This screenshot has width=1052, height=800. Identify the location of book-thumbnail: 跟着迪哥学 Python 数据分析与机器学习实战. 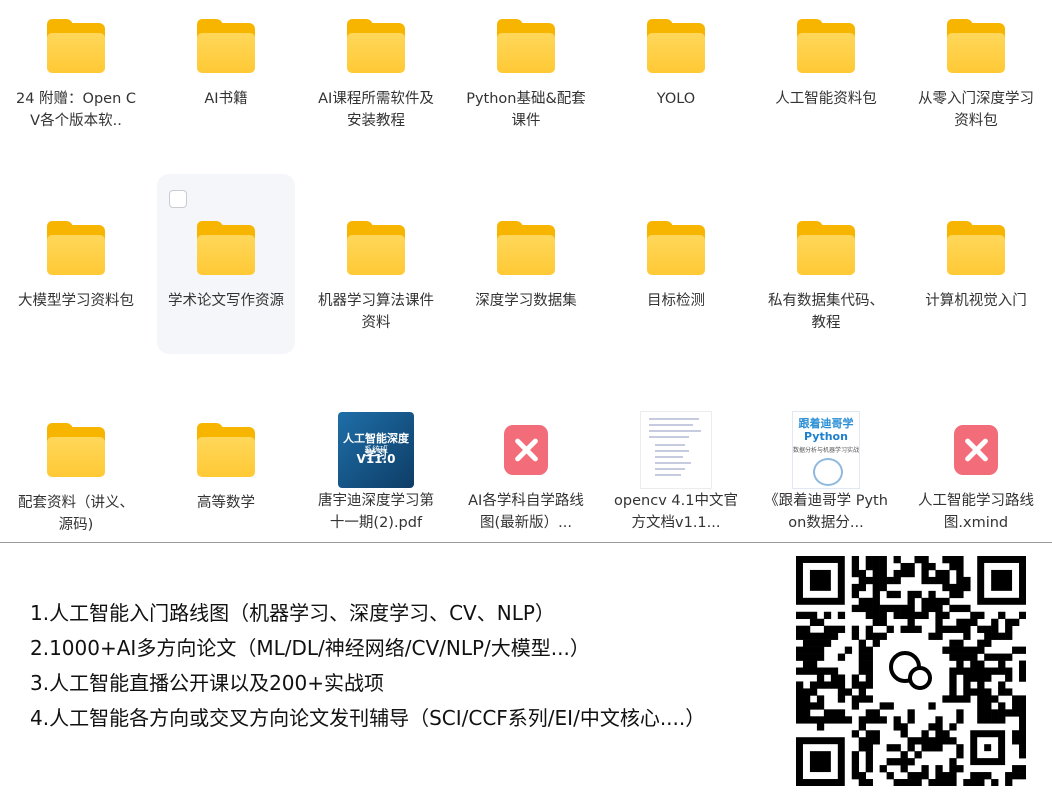
(826, 450).